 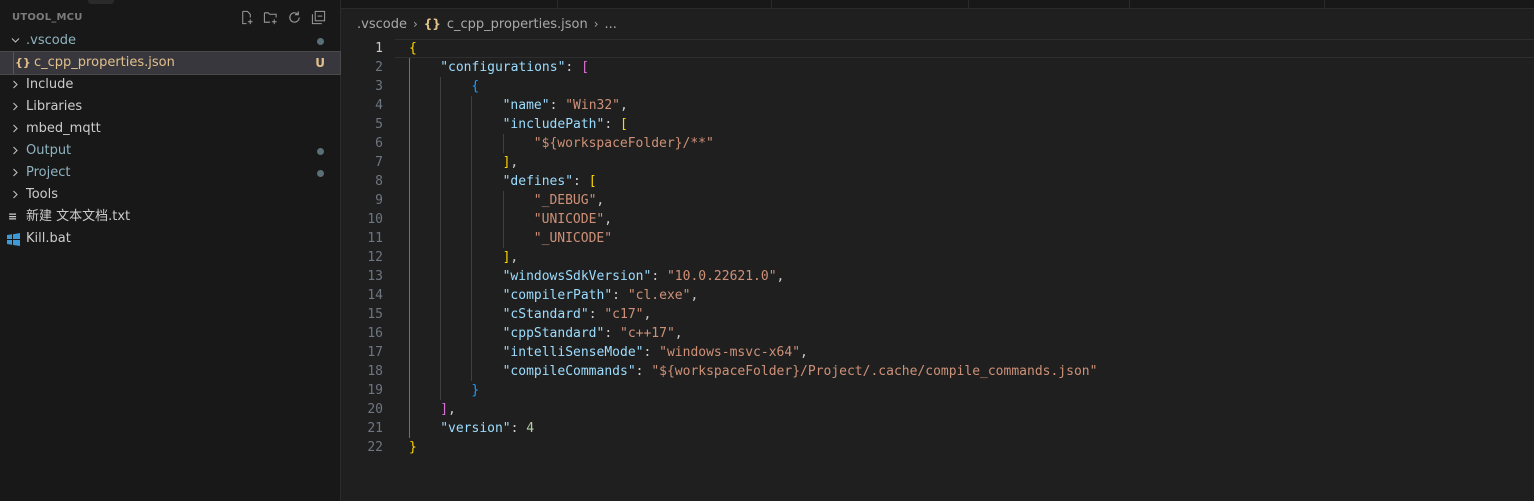 What do you see at coordinates (13, 216) in the screenshot?
I see `text-file-icon: ≡` at bounding box center [13, 216].